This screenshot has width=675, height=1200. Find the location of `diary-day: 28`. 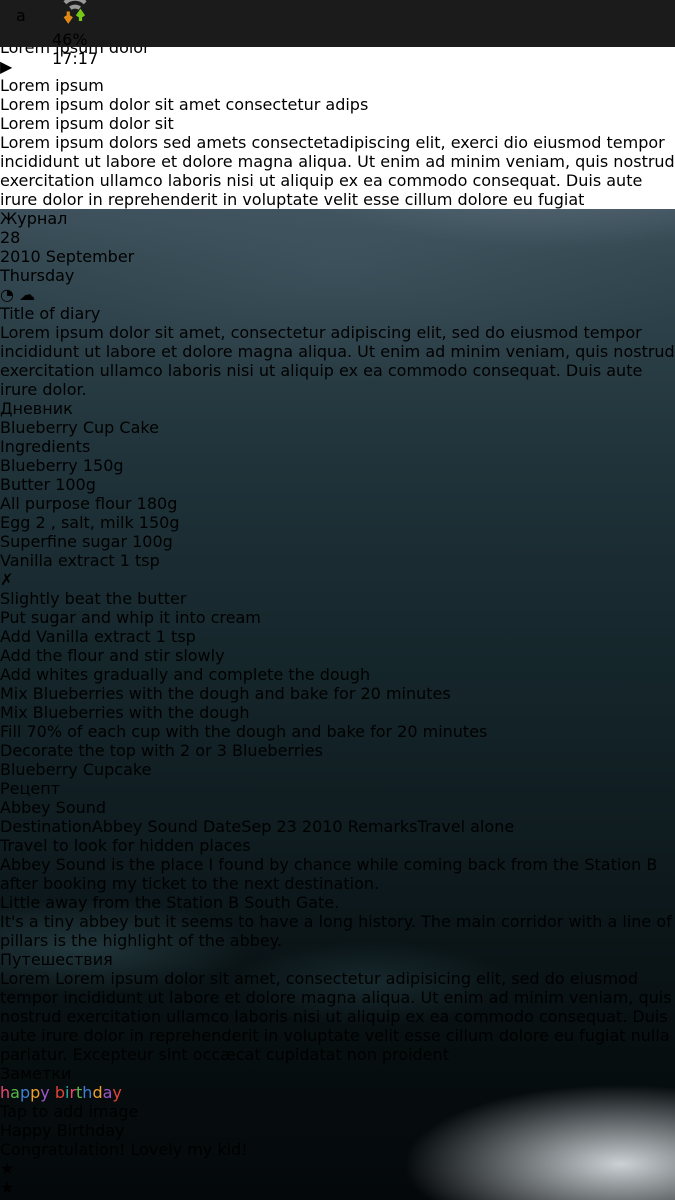

diary-day: 28 is located at coordinates (10, 237).